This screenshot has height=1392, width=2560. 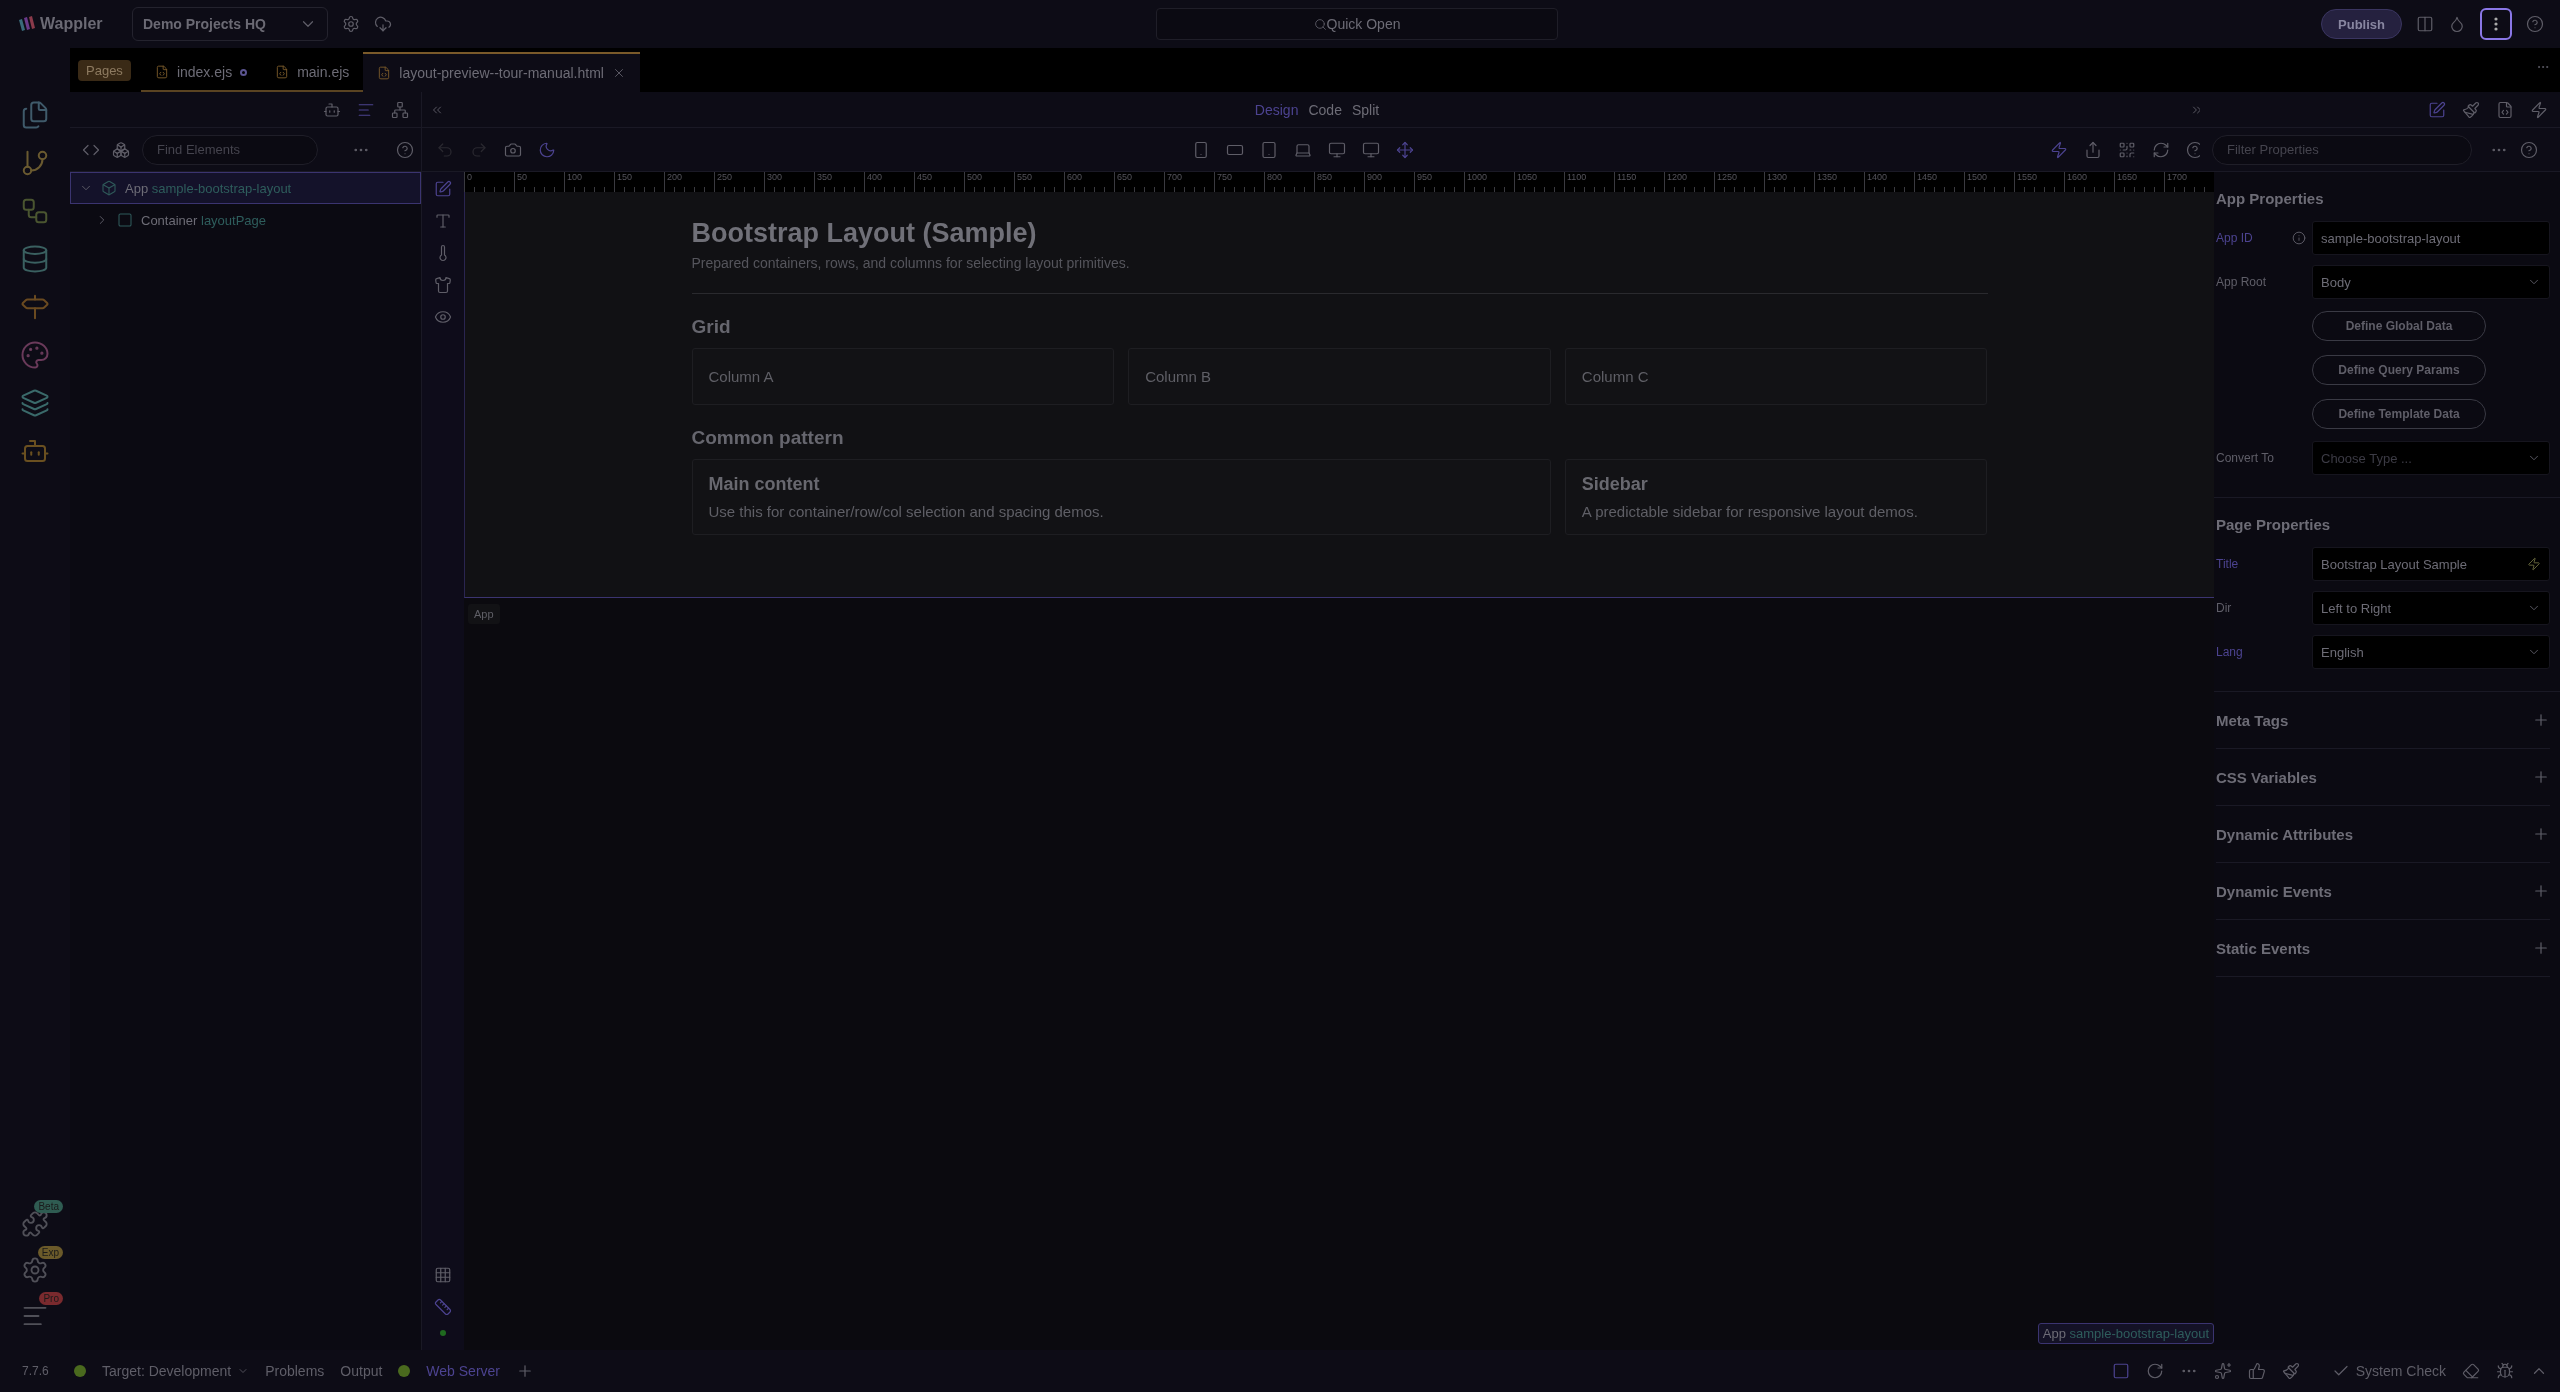 I want to click on text-icon, so click(x=443, y=221).